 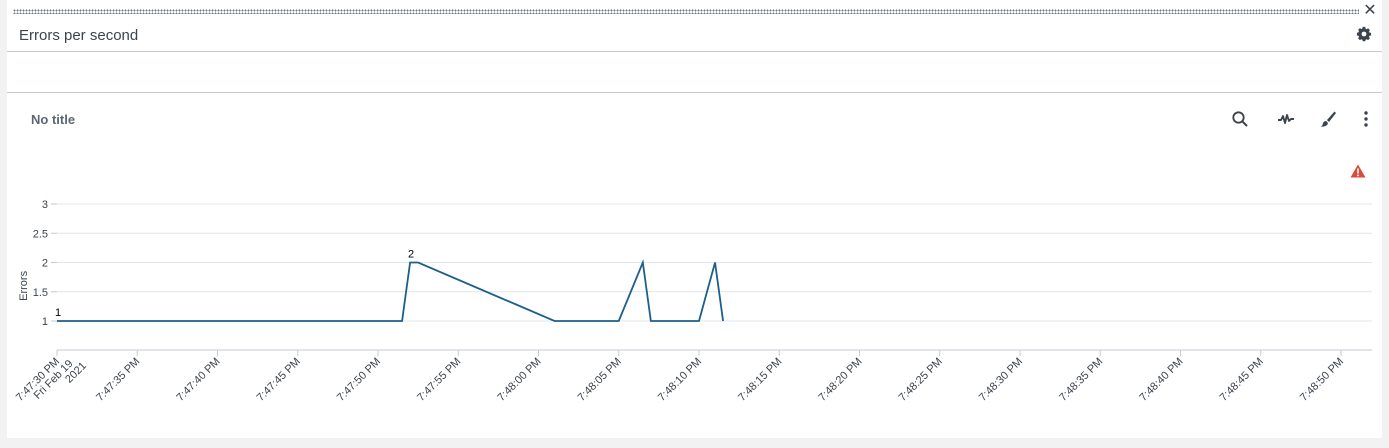 I want to click on x-tick-label-line: 7:48:30 PM, so click(x=1001, y=380).